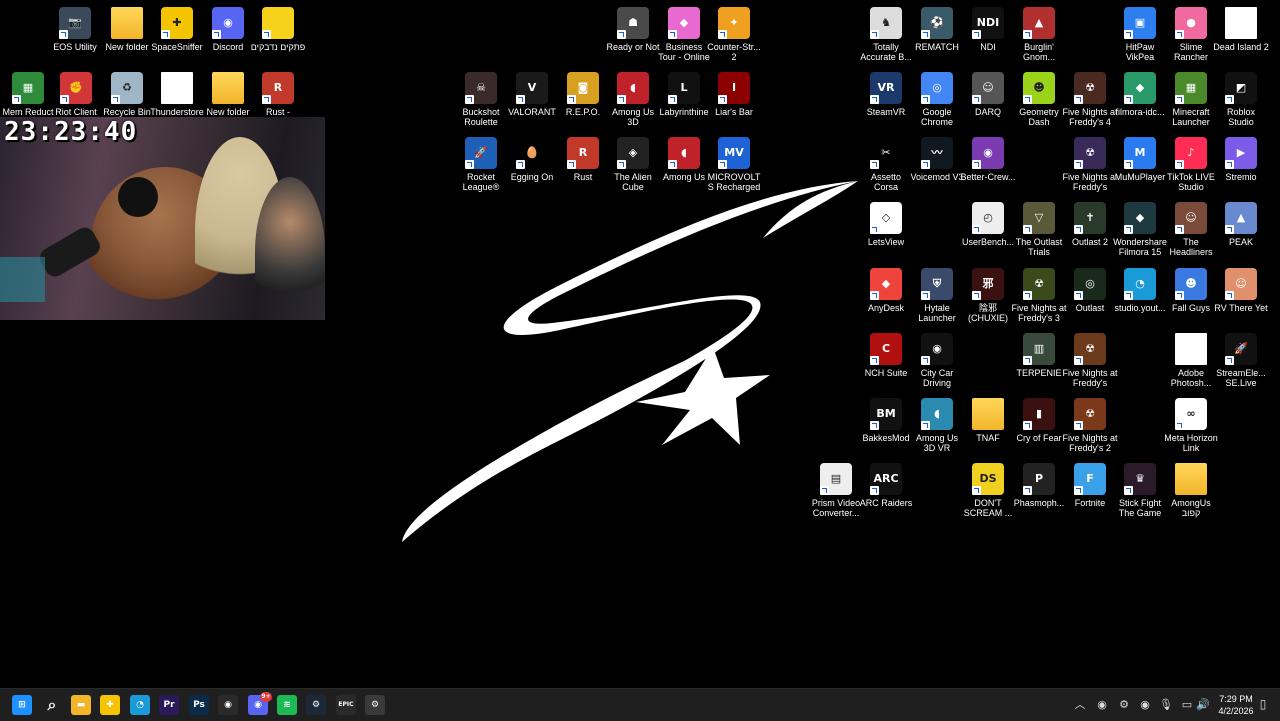  I want to click on notification-center-icon: ▯, so click(1263, 705).